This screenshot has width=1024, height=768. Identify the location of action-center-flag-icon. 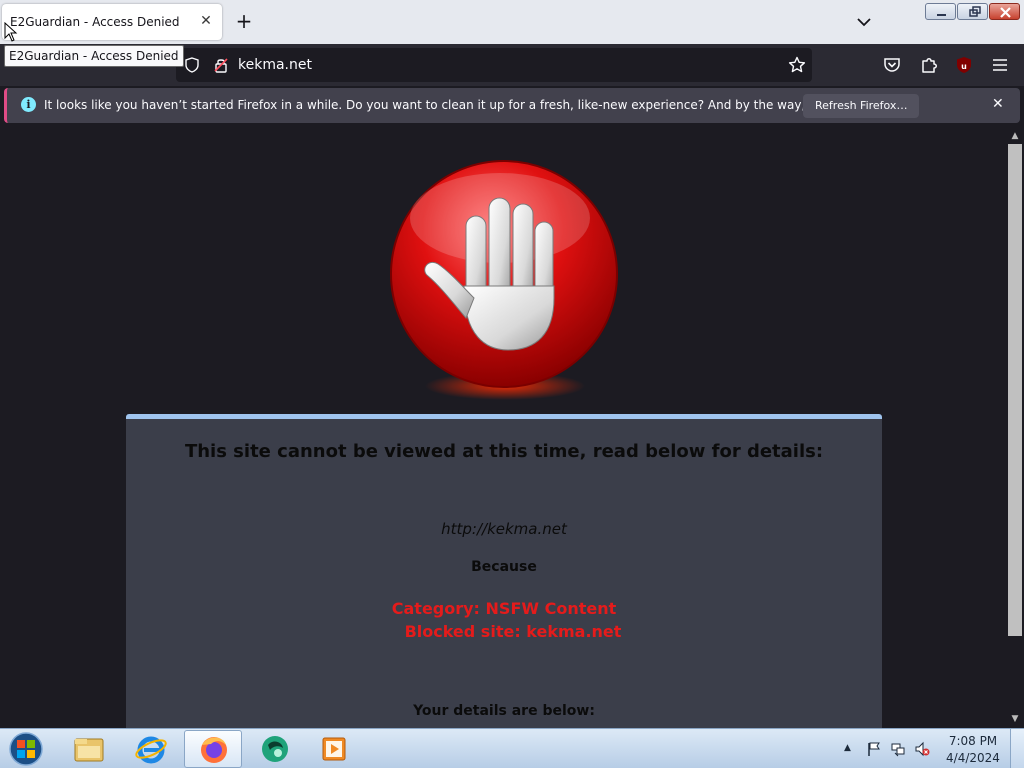
(874, 749).